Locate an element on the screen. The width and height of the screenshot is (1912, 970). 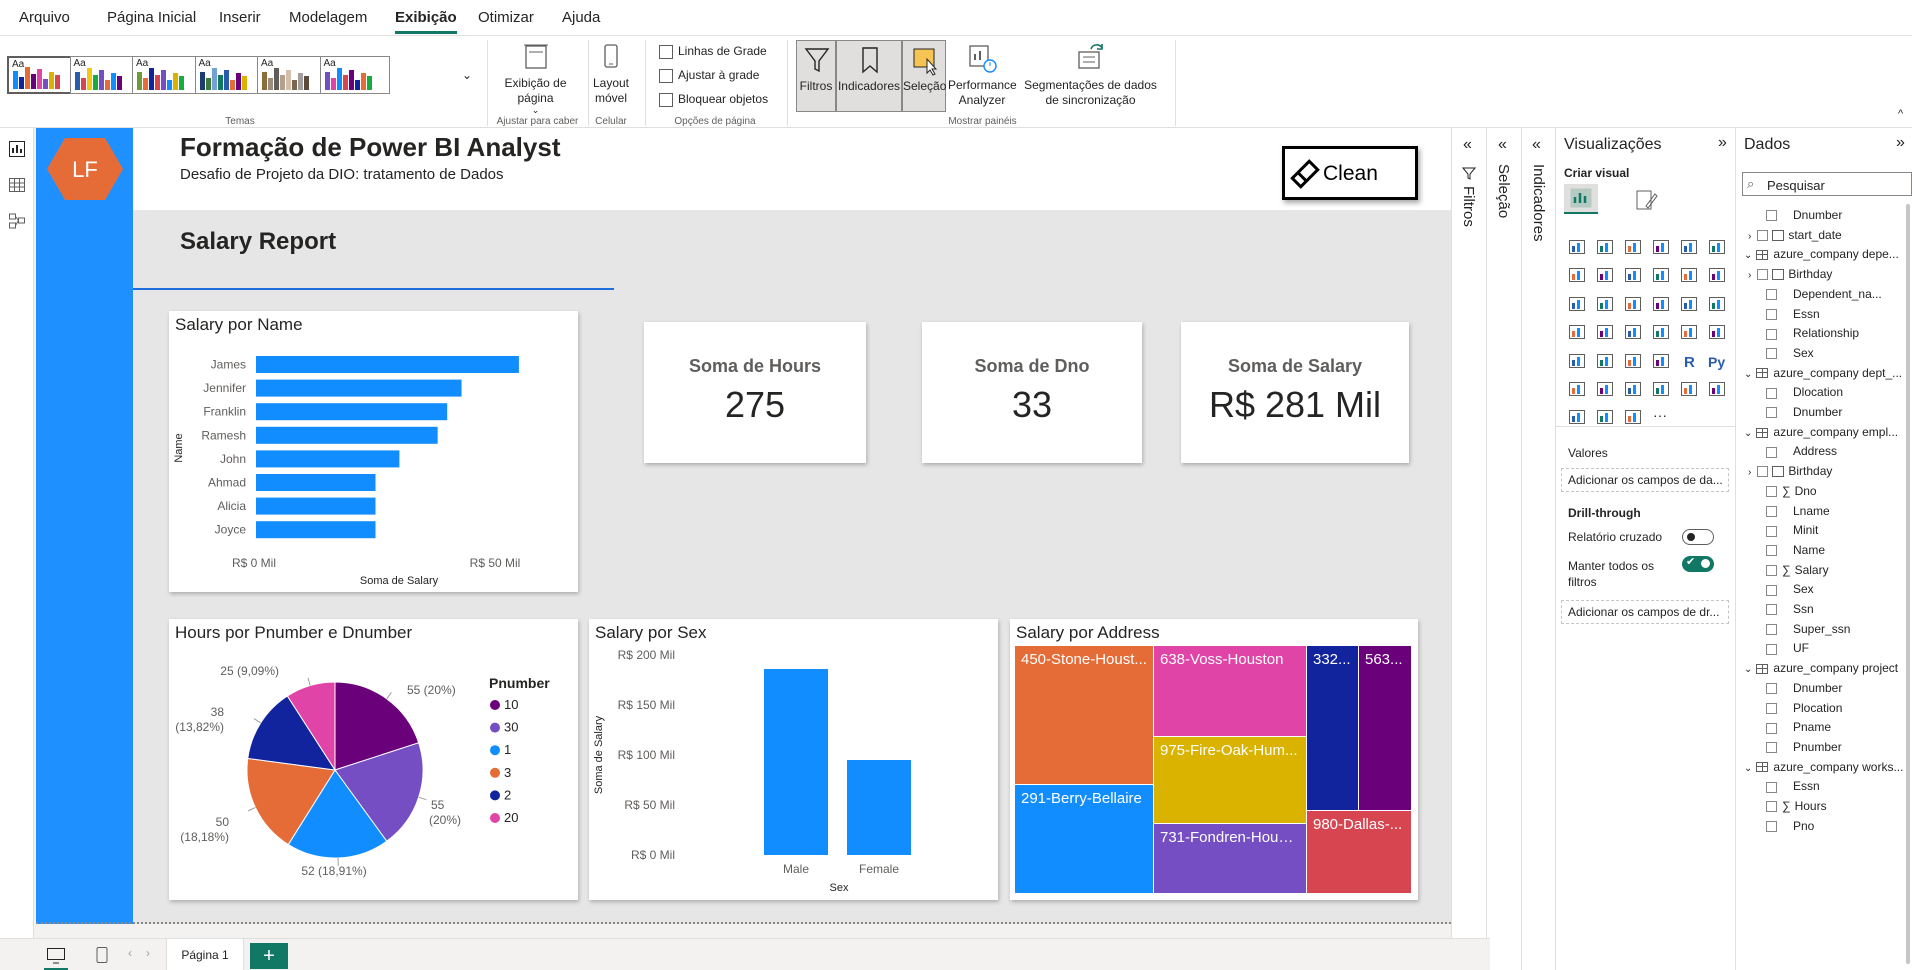
ribbon-chart-icon is located at coordinates (1717, 275).